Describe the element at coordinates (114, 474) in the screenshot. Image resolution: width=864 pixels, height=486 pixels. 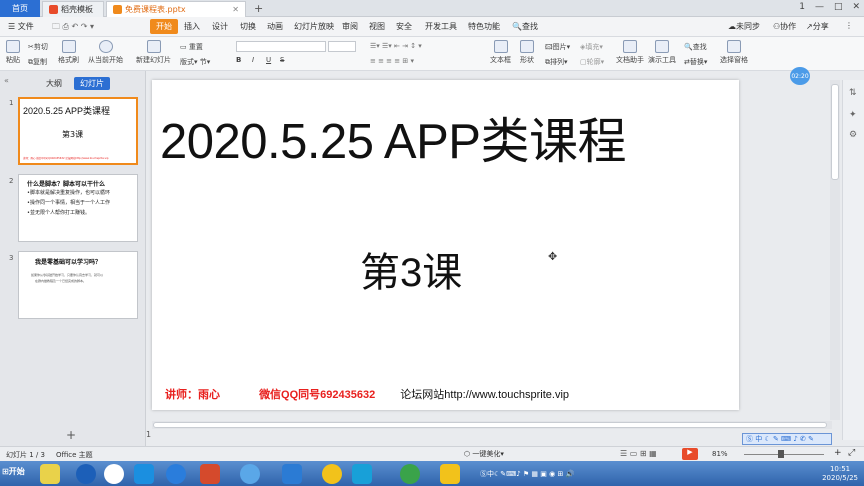
I see `media-icon` at that location.